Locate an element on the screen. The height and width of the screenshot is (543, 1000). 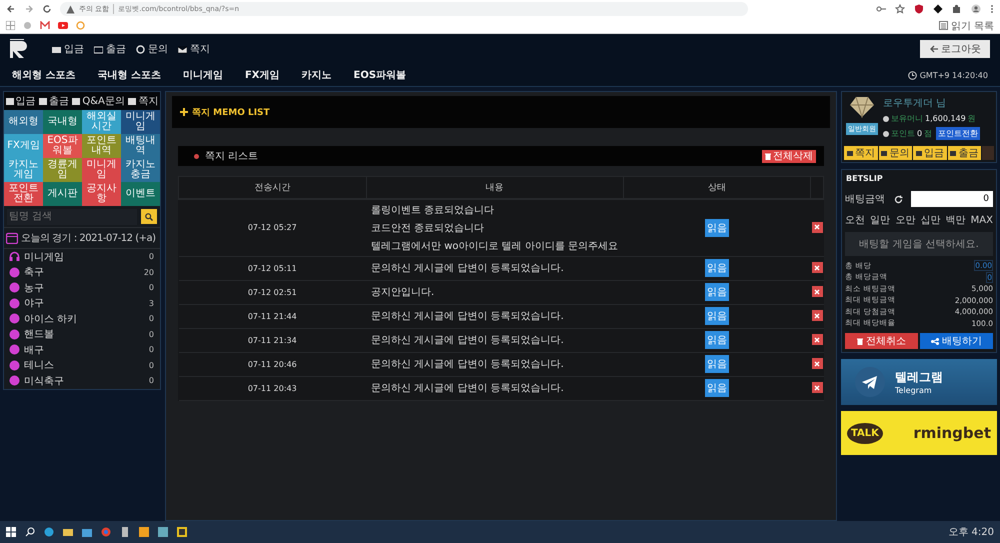
nav-link: 카지노 is located at coordinates (317, 75).